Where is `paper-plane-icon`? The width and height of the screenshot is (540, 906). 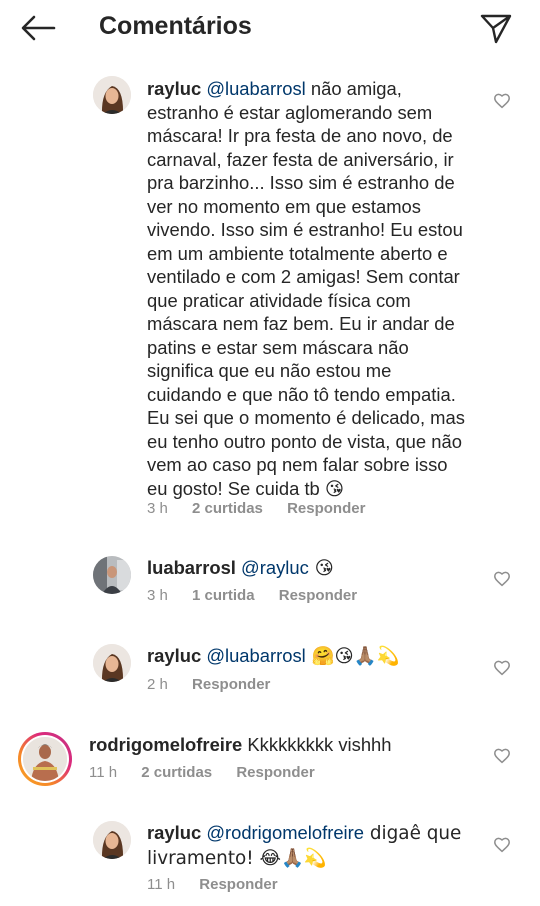
paper-plane-icon is located at coordinates (496, 29).